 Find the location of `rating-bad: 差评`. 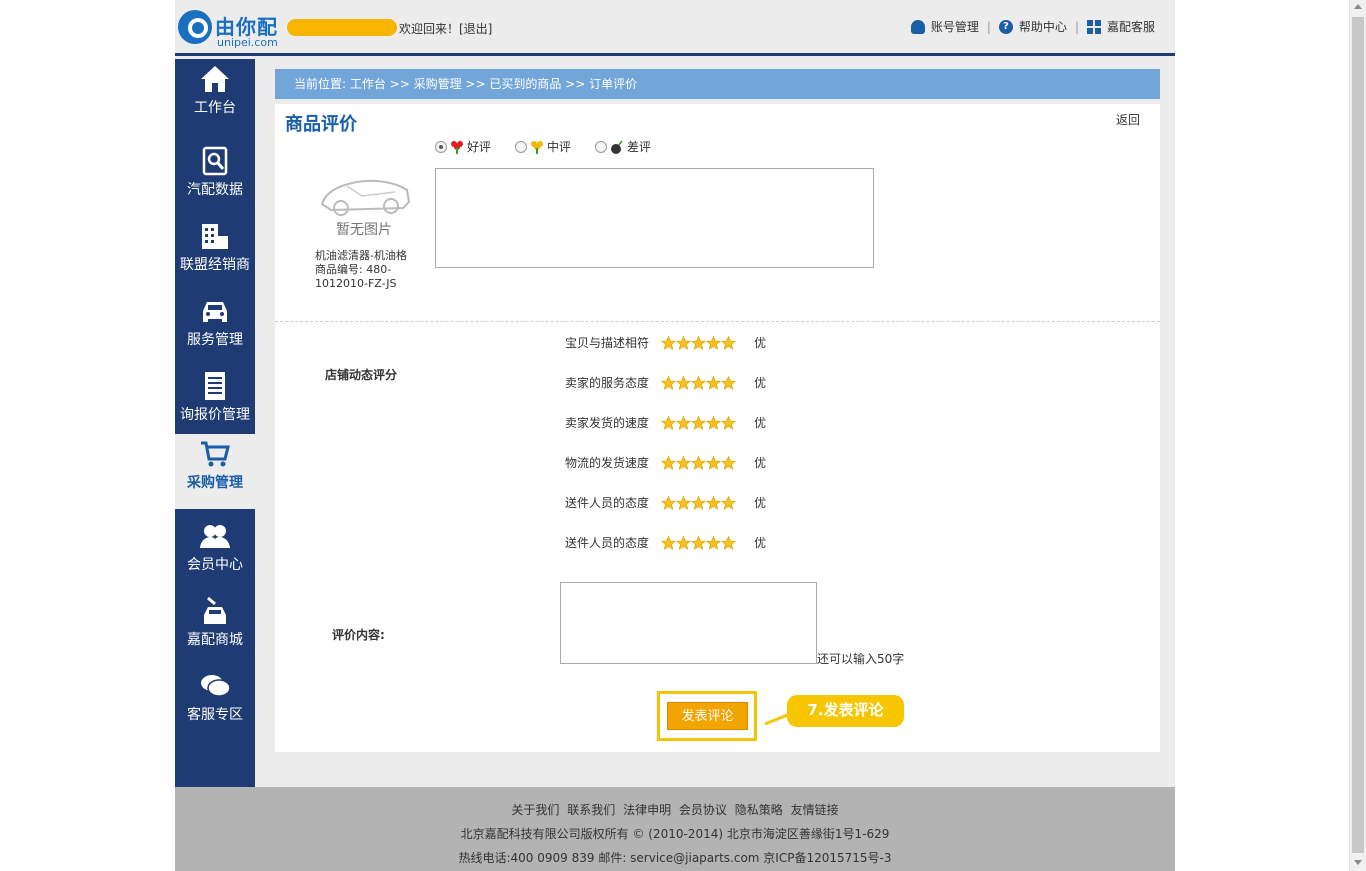

rating-bad: 差评 is located at coordinates (623, 146).